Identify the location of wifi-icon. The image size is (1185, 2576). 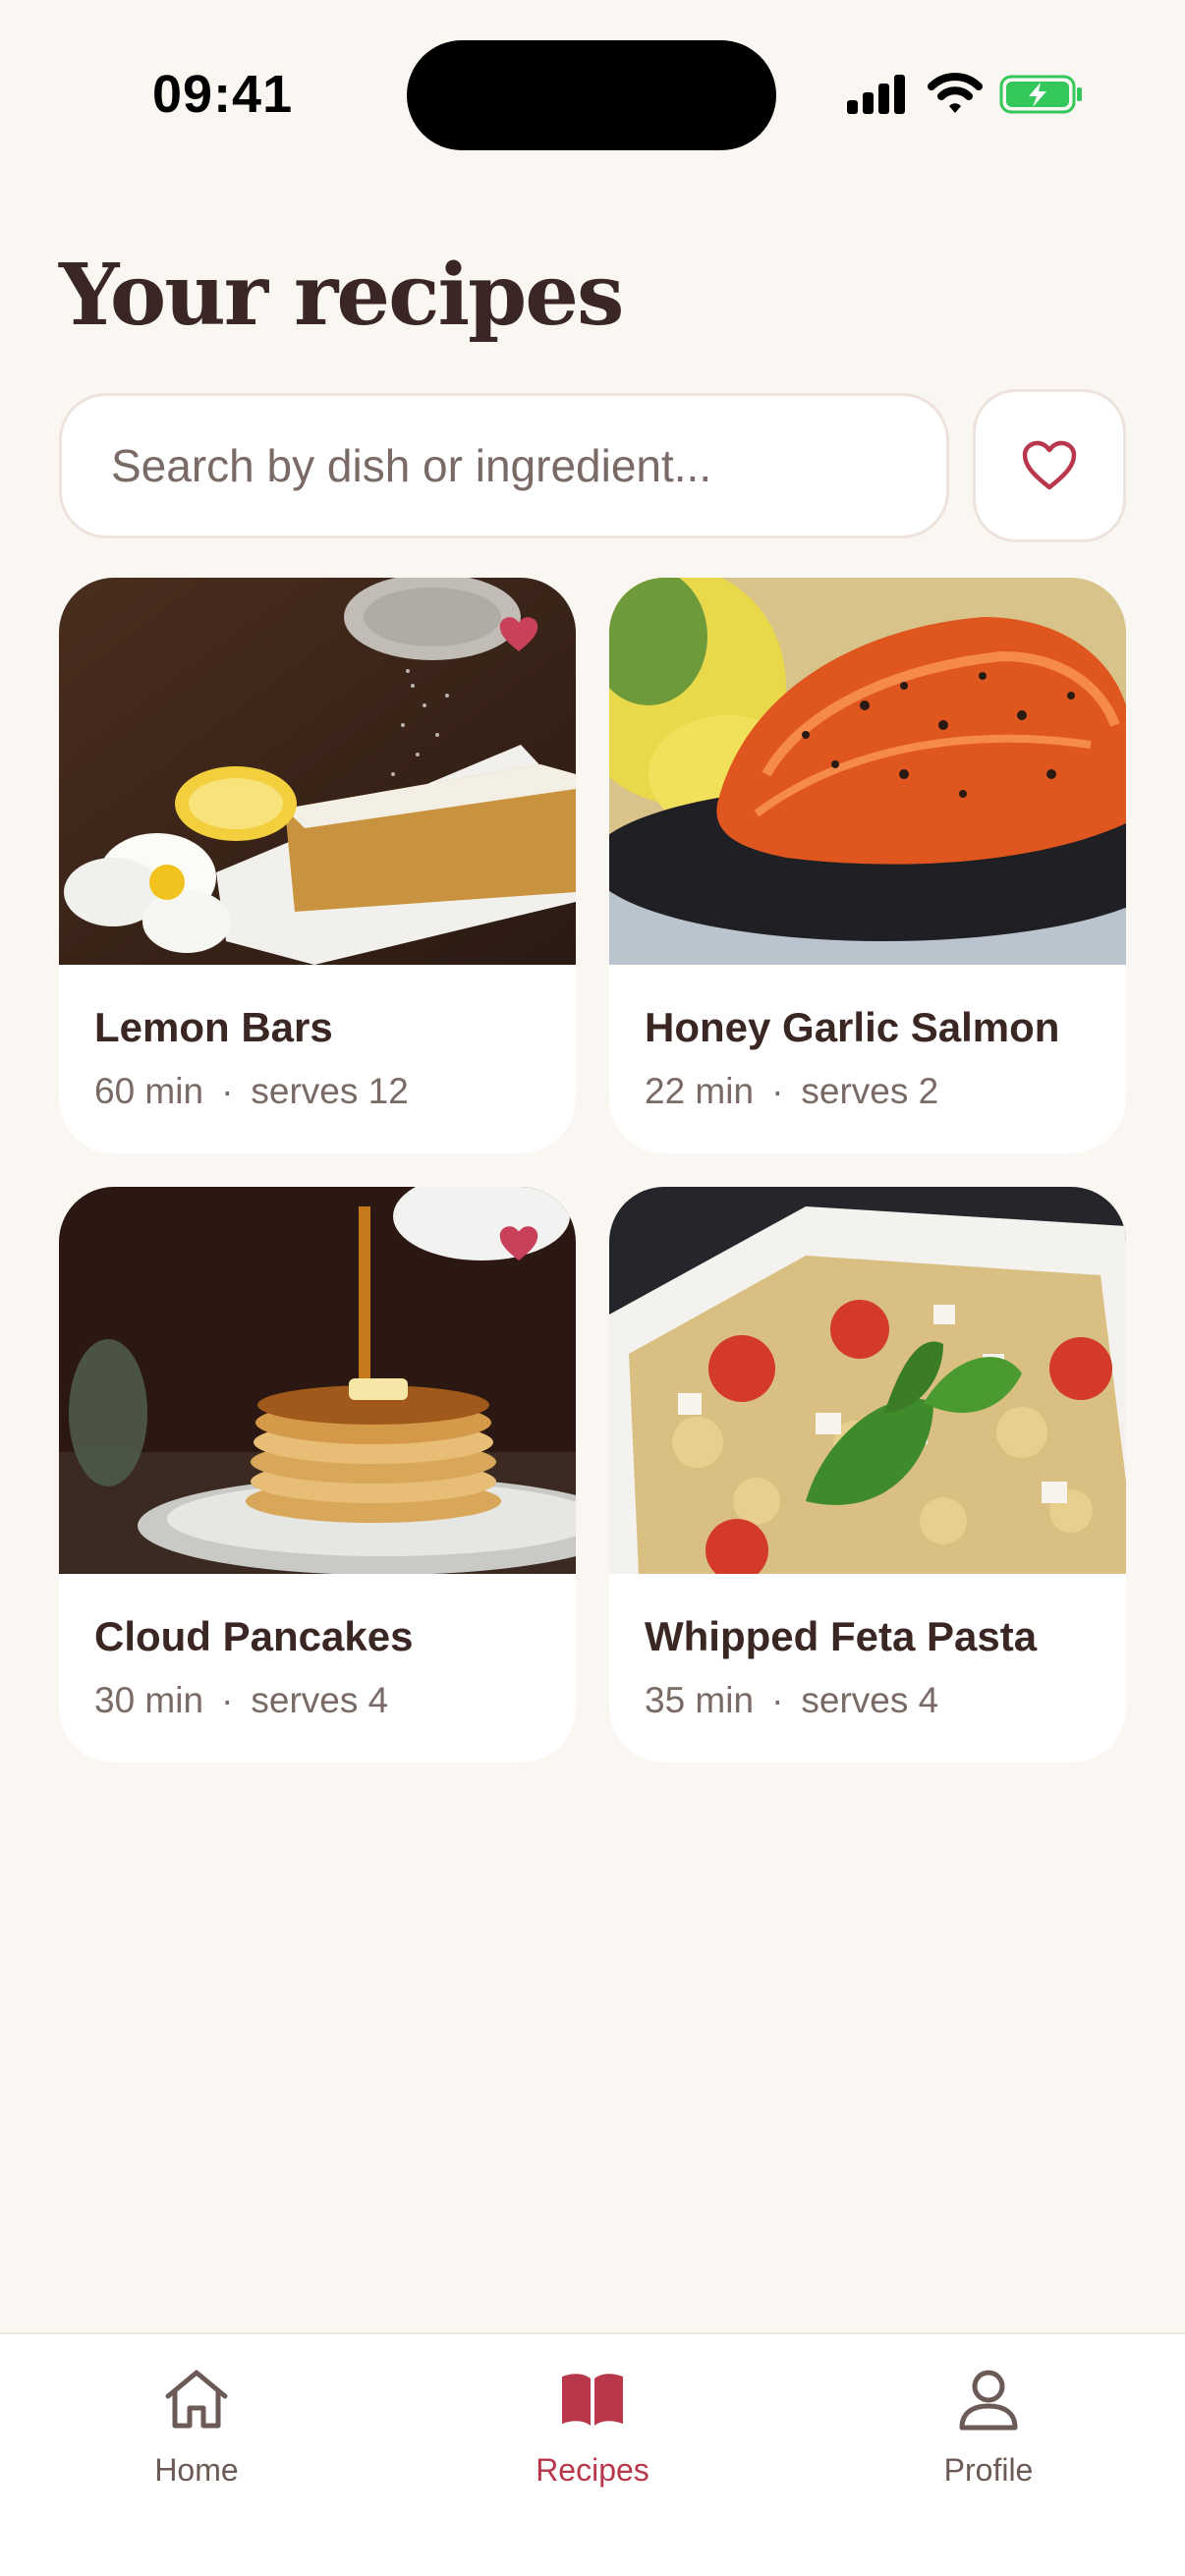
(956, 93).